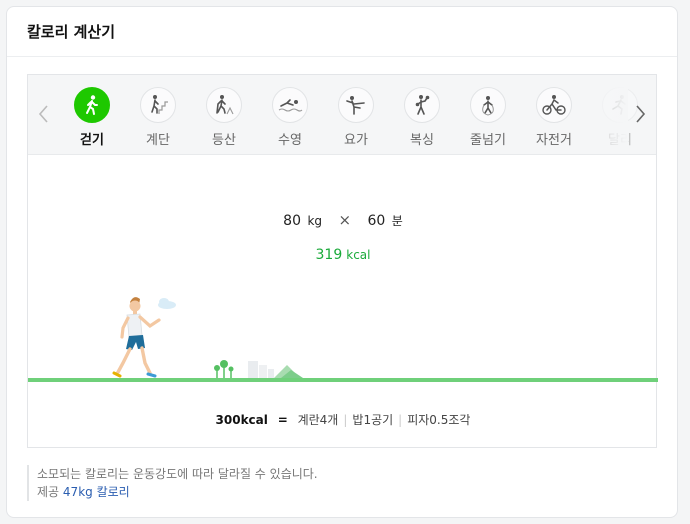  I want to click on multiply-icon: ×, so click(345, 220).